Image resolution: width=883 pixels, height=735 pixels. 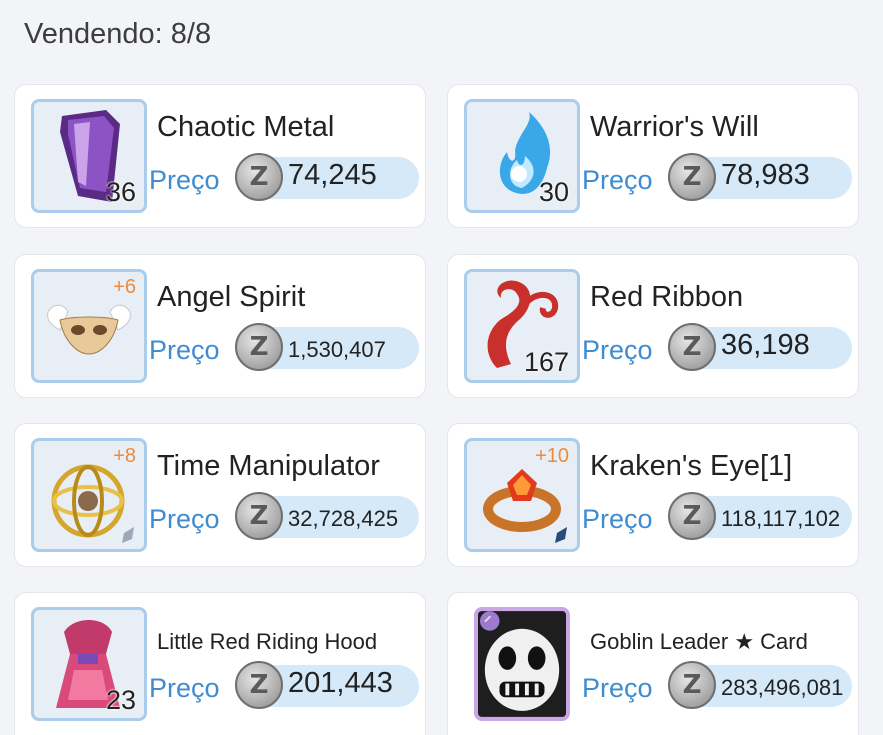 What do you see at coordinates (337, 349) in the screenshot?
I see `item-price: 1,530,407` at bounding box center [337, 349].